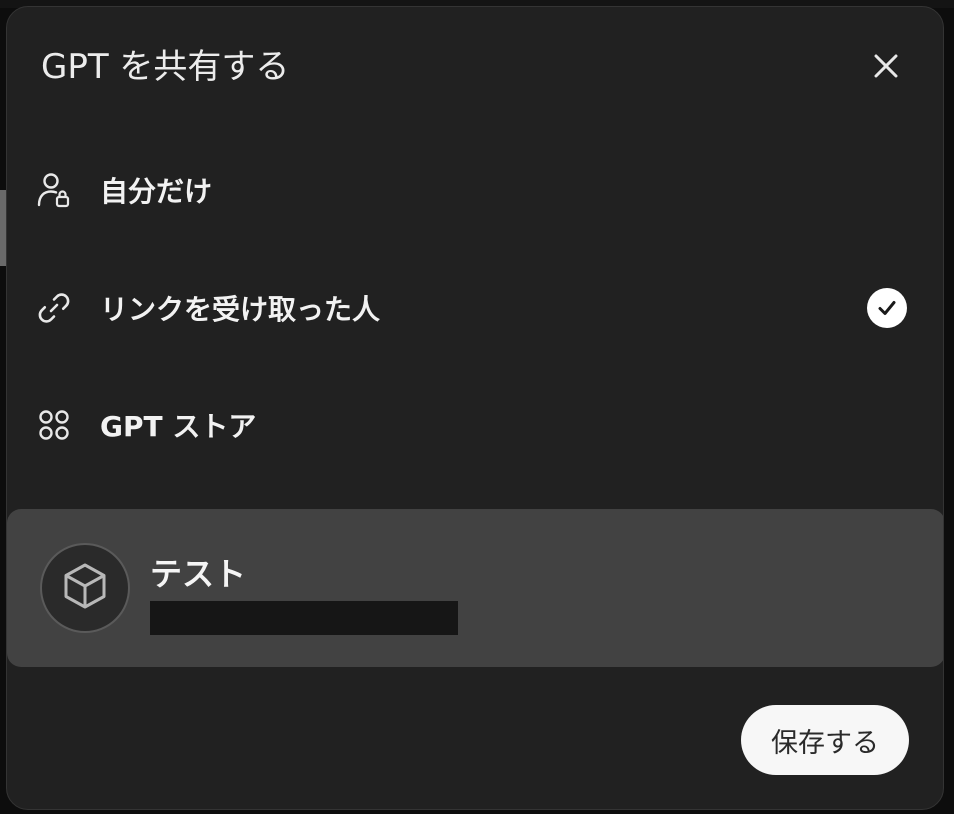 This screenshot has height=814, width=954. Describe the element at coordinates (54, 190) in the screenshot. I see `person-lock-icon` at that location.